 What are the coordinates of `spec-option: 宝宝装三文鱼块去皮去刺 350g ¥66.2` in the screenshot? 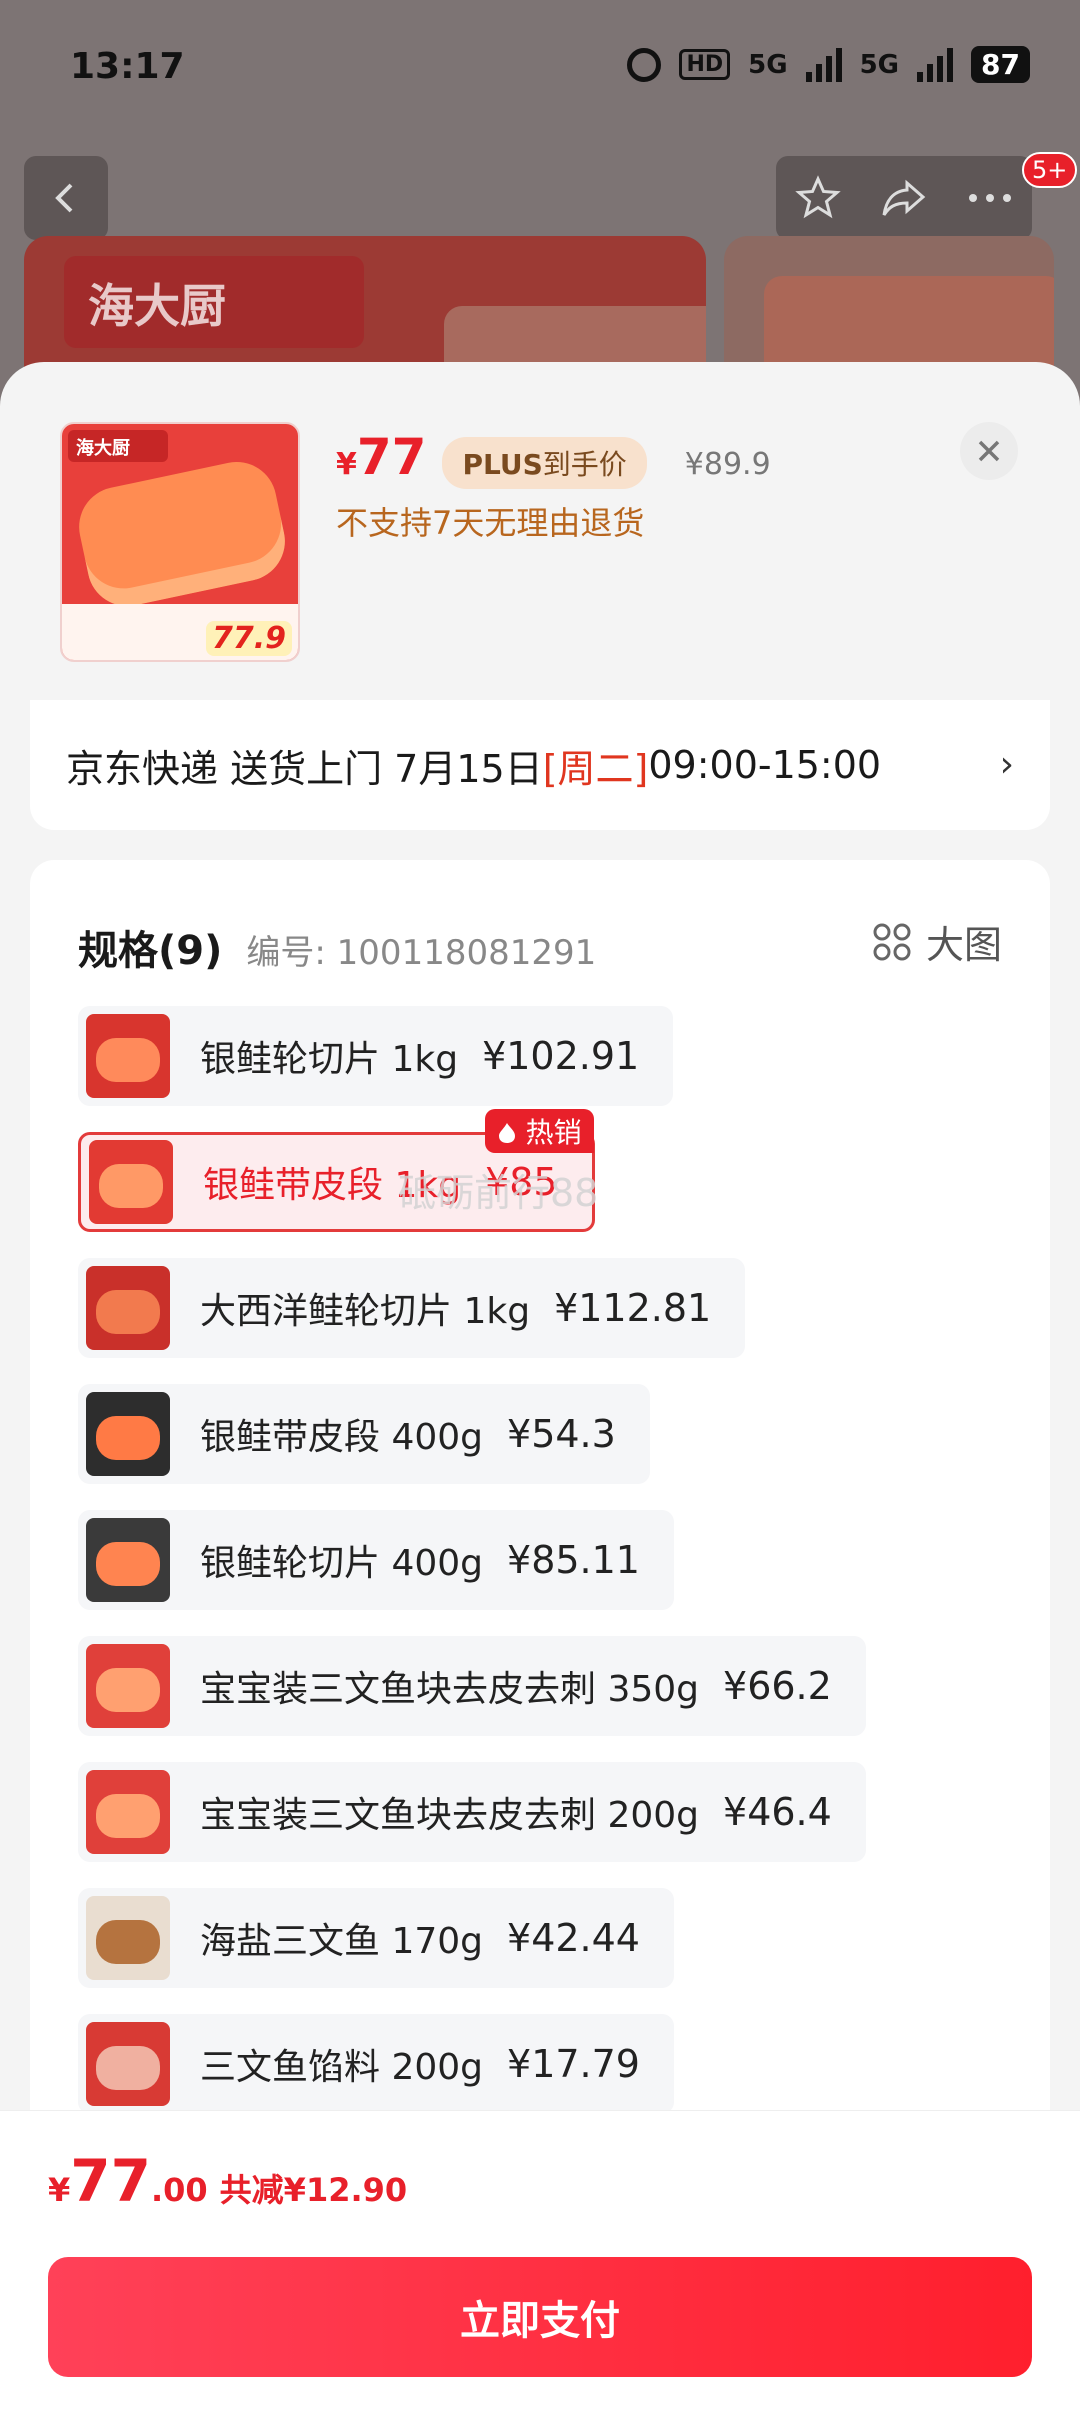 It's located at (472, 1686).